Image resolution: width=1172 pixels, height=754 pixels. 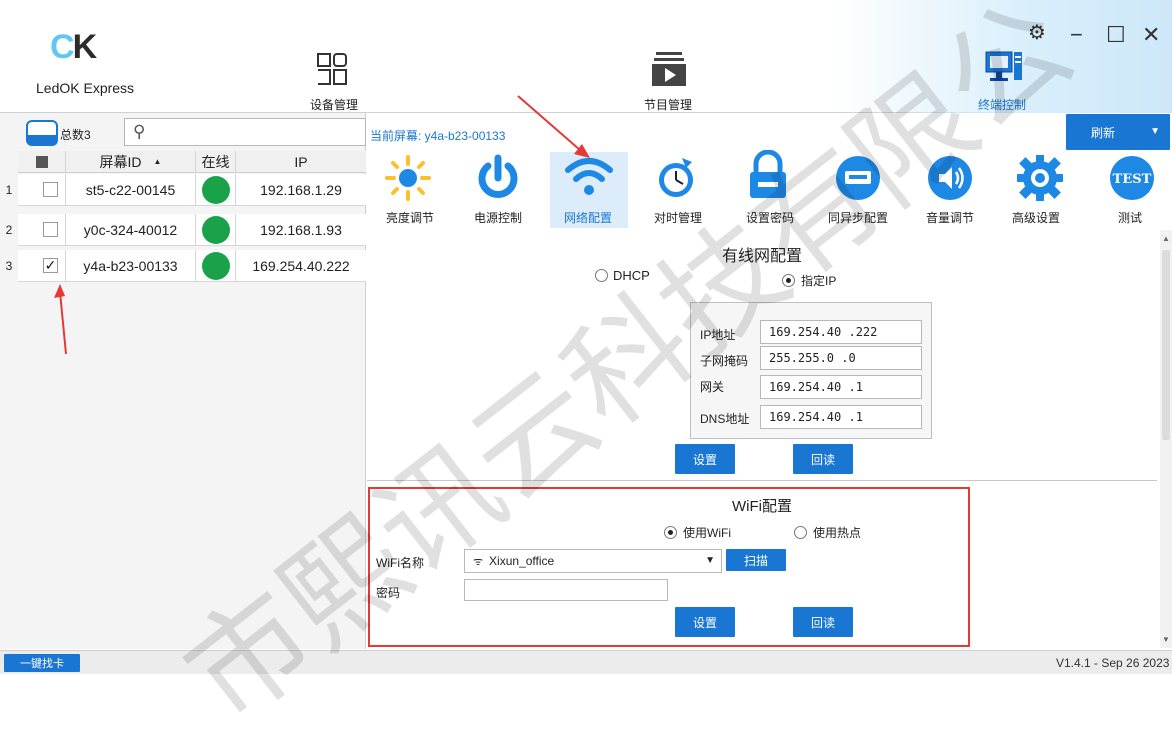 I want to click on col-online: 在线, so click(x=216, y=161).